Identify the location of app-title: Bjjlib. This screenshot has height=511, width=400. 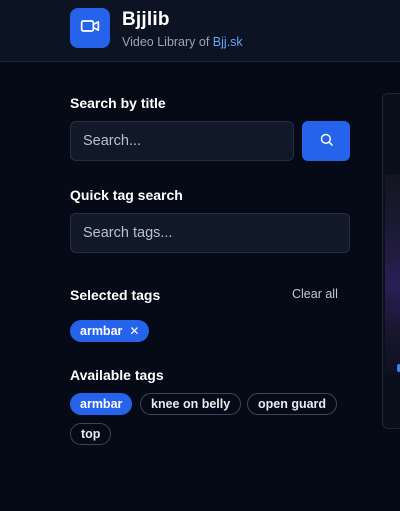
(146, 19).